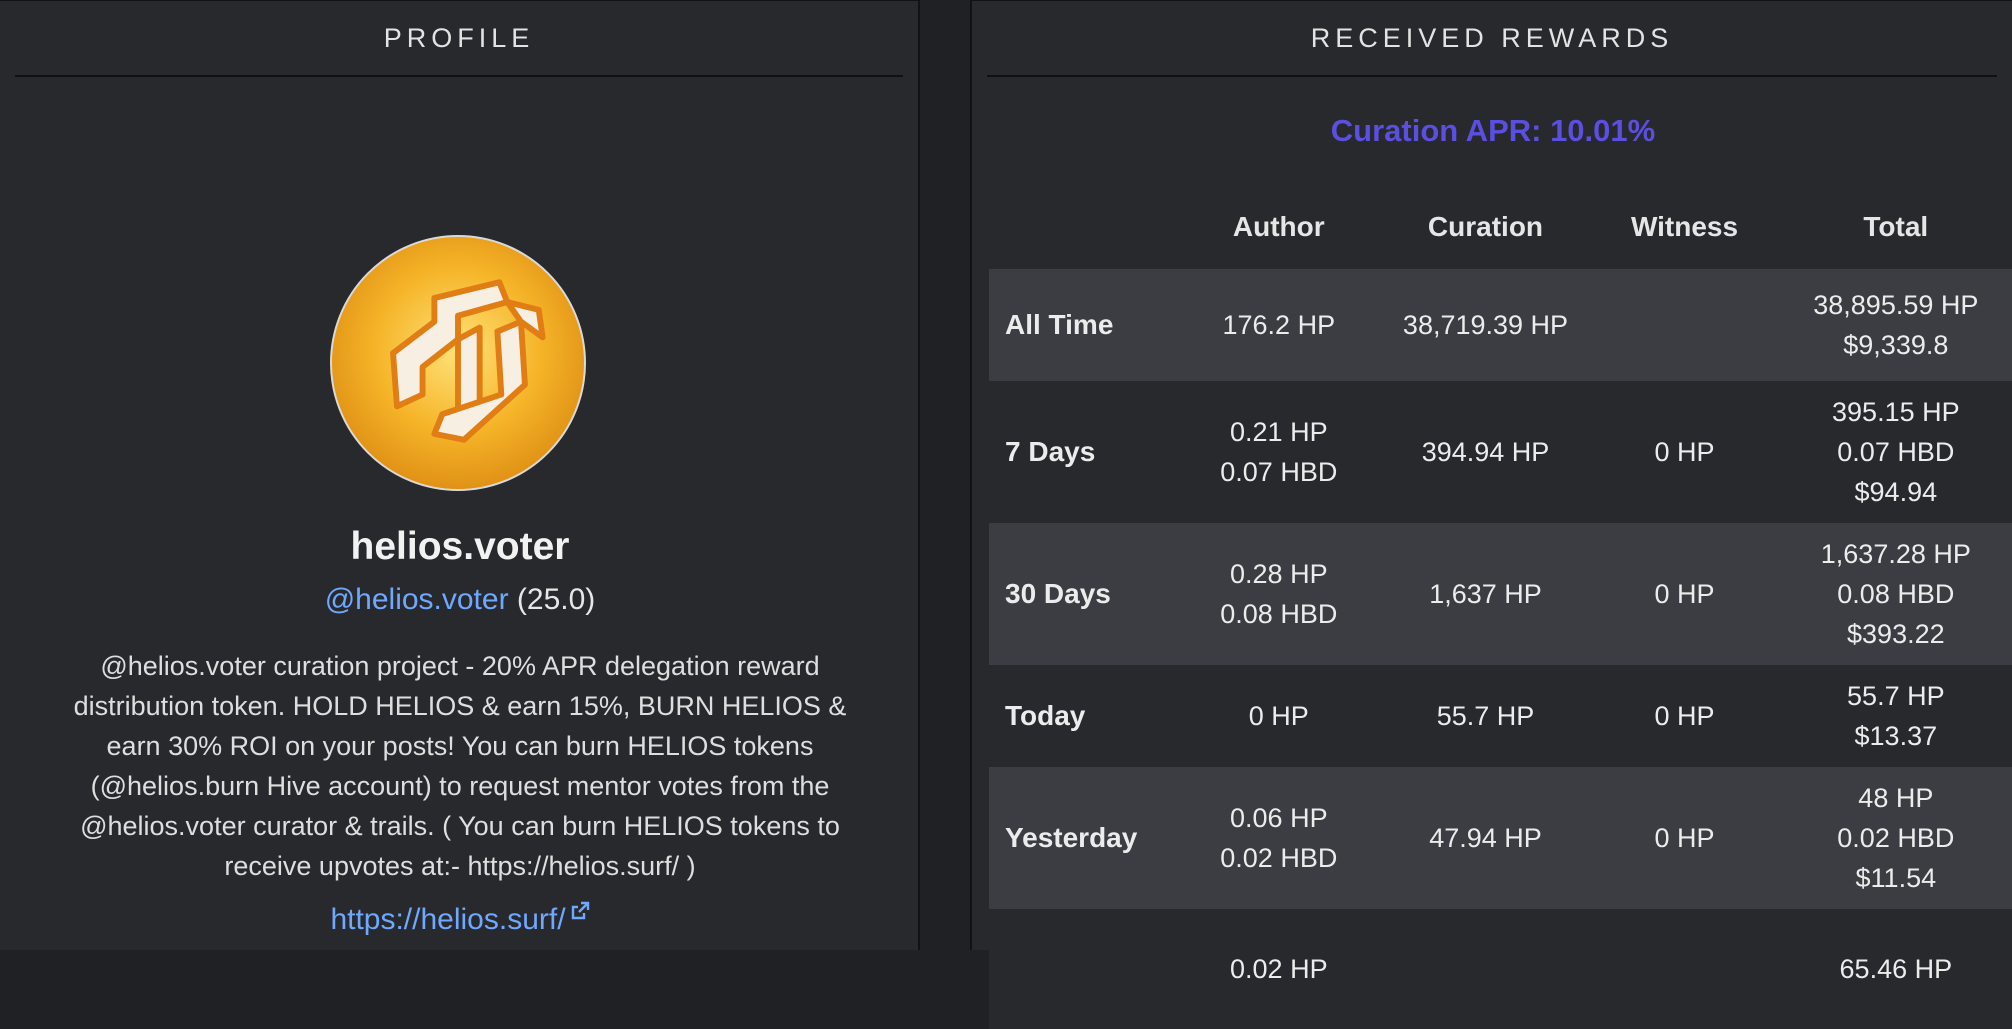  I want to click on rewards-header: RECEIVED REWARDS, so click(1492, 39).